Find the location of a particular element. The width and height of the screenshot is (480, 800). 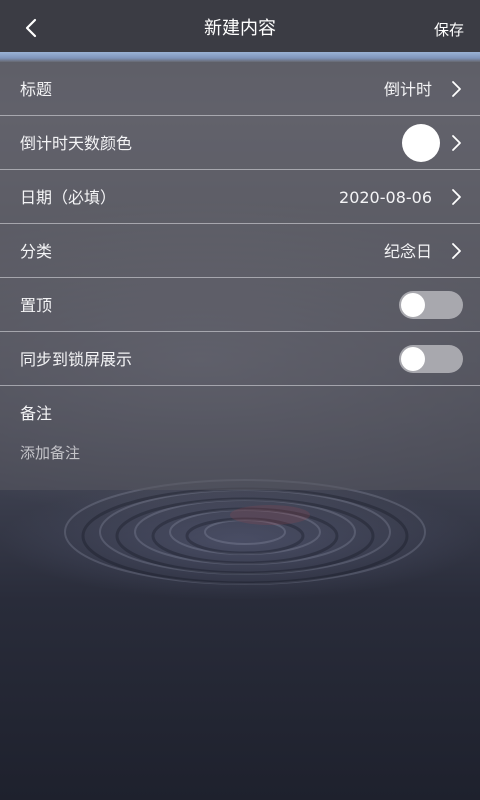

note-input is located at coordinates (240, 453).